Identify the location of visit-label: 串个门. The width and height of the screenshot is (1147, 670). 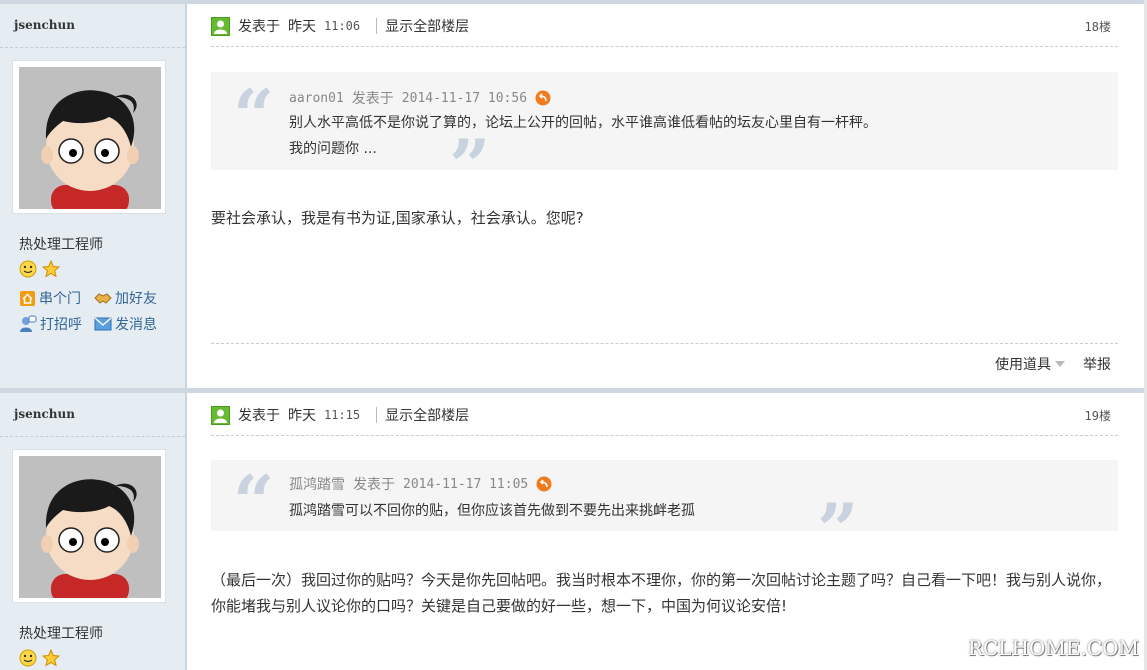
(60, 299).